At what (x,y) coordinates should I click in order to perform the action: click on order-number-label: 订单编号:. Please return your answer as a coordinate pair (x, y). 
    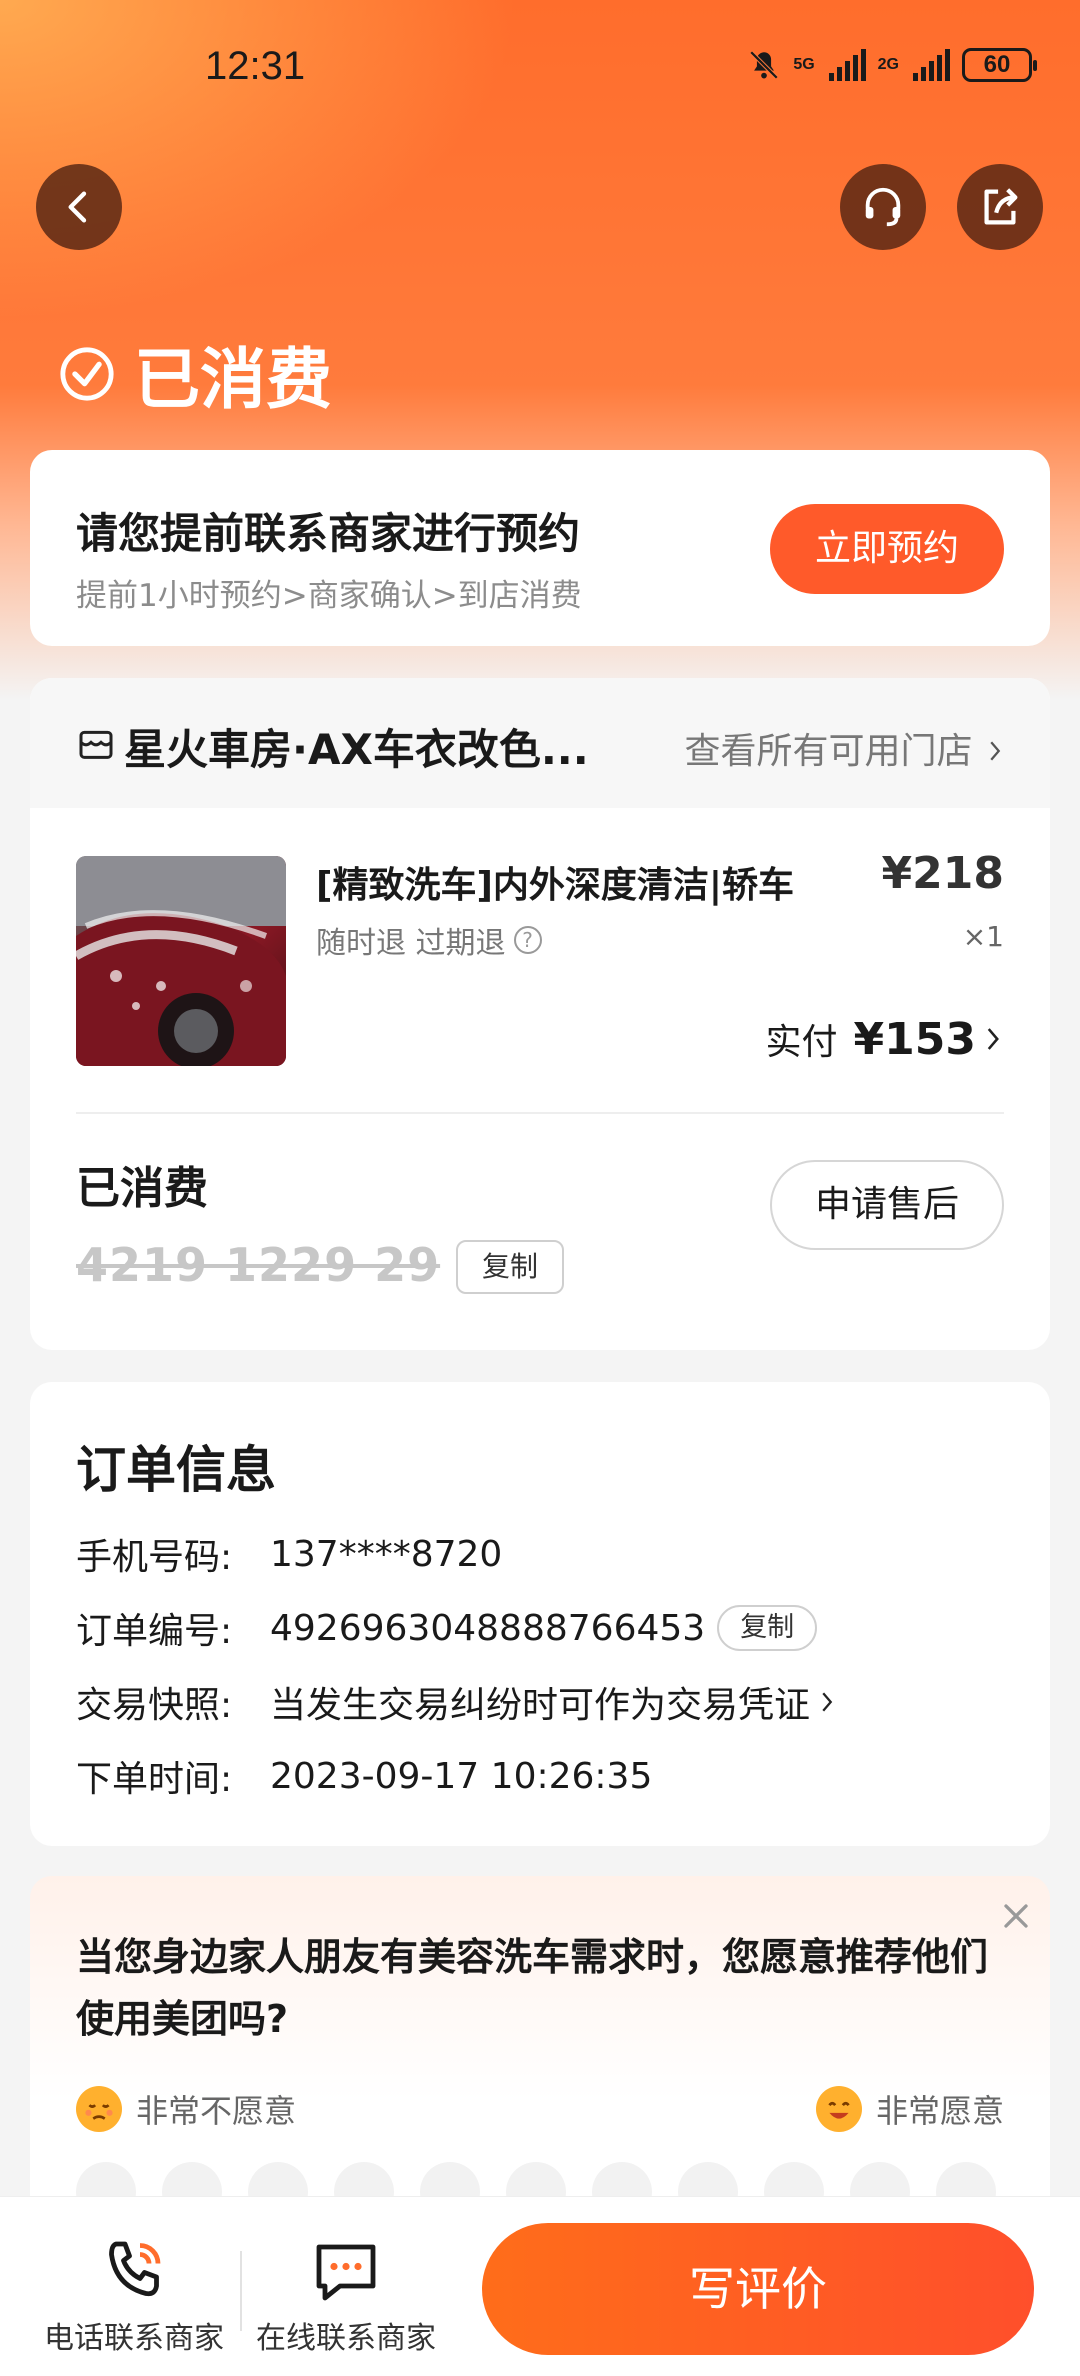
    Looking at the image, I should click on (154, 1631).